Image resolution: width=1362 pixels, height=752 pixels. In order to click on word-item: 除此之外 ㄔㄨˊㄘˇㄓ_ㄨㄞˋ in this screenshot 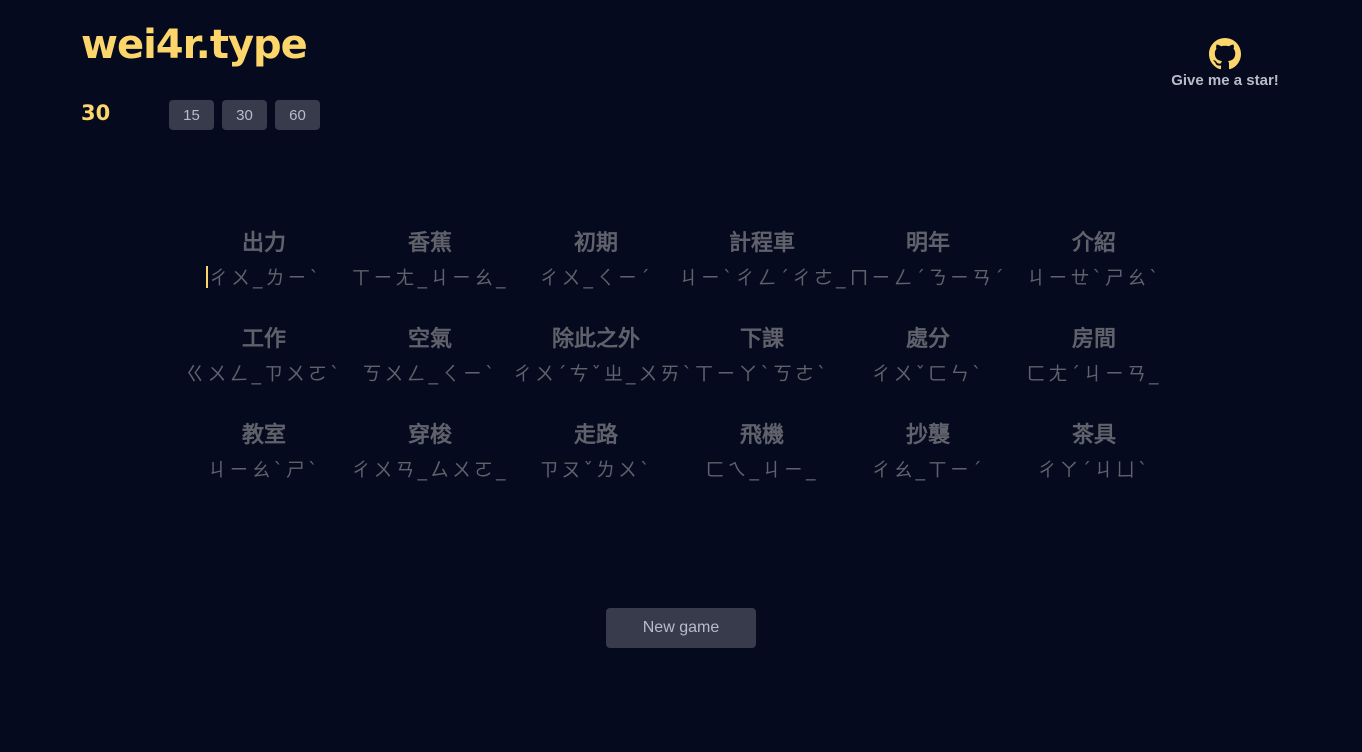, I will do `click(604, 356)`.